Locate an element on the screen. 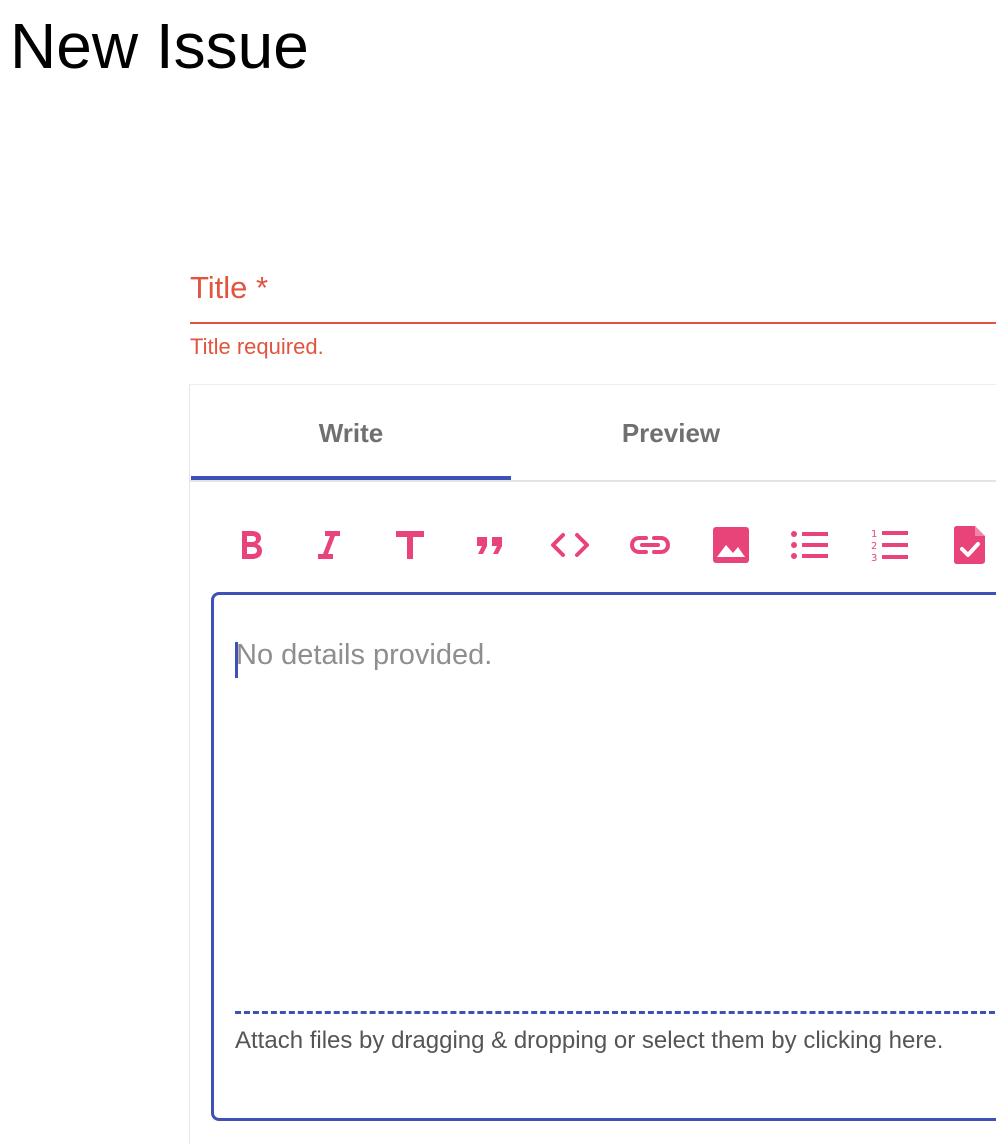 The image size is (996, 1144). quote-icon is located at coordinates (489, 545).